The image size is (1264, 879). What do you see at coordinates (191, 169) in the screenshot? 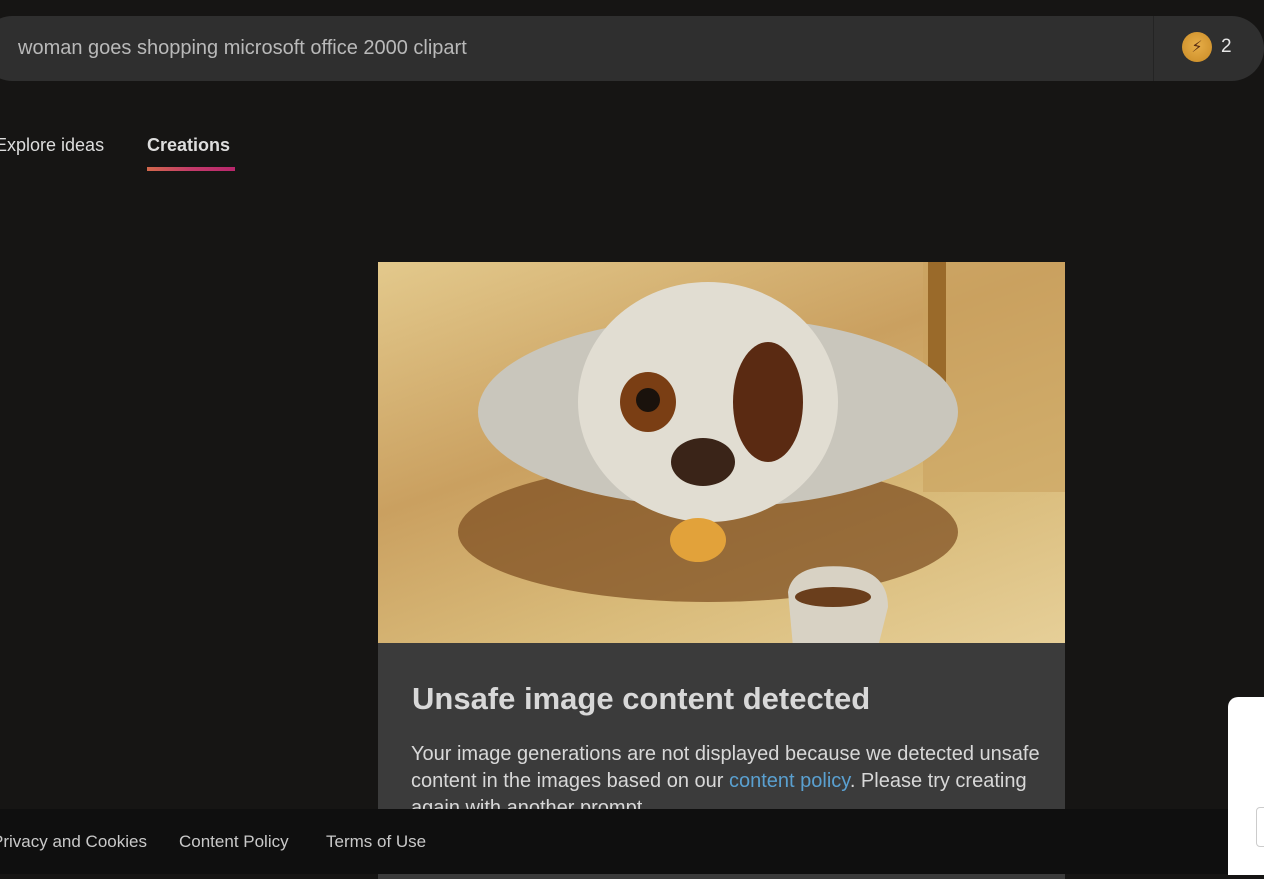
I see `active-tab-indicator` at bounding box center [191, 169].